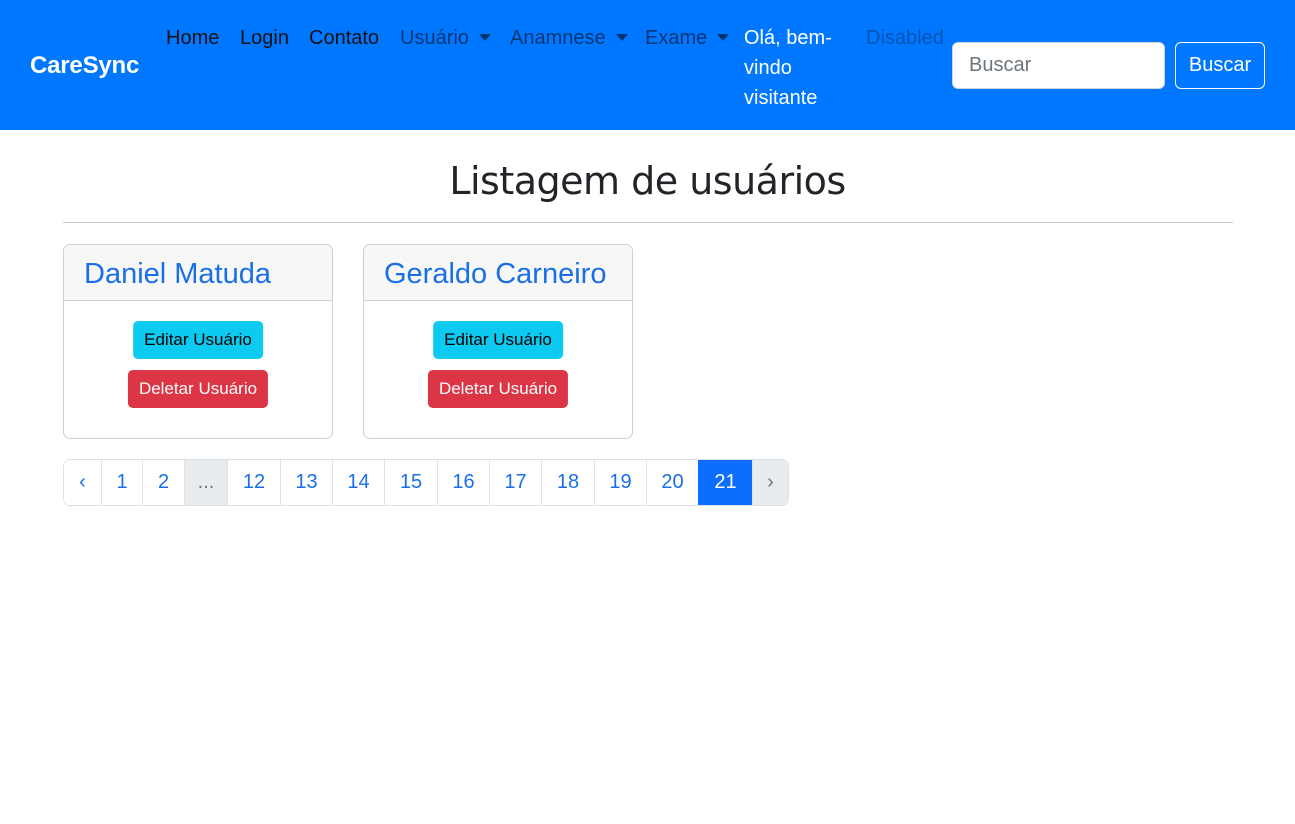  What do you see at coordinates (410, 482) in the screenshot?
I see `pagination-page: 15` at bounding box center [410, 482].